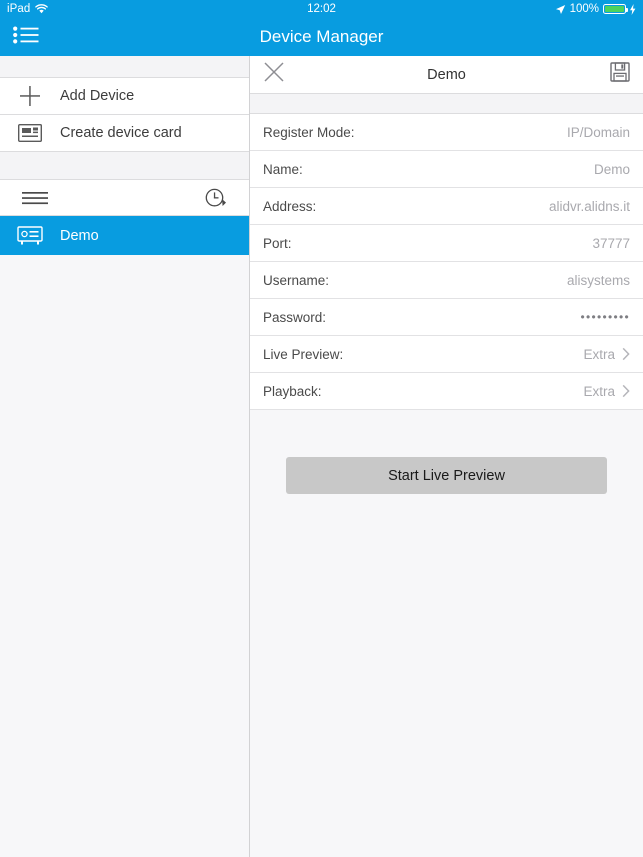 Image resolution: width=643 pixels, height=857 pixels. What do you see at coordinates (124, 198) in the screenshot?
I see `sidebar-toolbar` at bounding box center [124, 198].